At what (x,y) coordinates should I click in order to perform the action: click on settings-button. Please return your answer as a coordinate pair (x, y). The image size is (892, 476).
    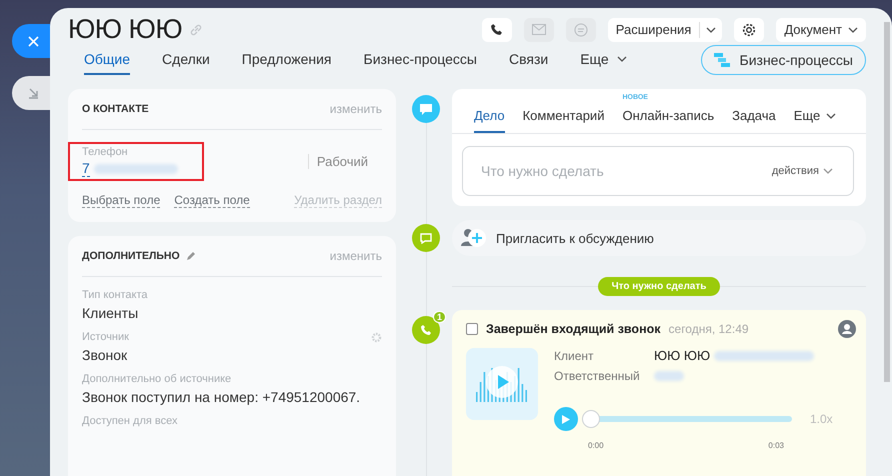
    Looking at the image, I should click on (749, 30).